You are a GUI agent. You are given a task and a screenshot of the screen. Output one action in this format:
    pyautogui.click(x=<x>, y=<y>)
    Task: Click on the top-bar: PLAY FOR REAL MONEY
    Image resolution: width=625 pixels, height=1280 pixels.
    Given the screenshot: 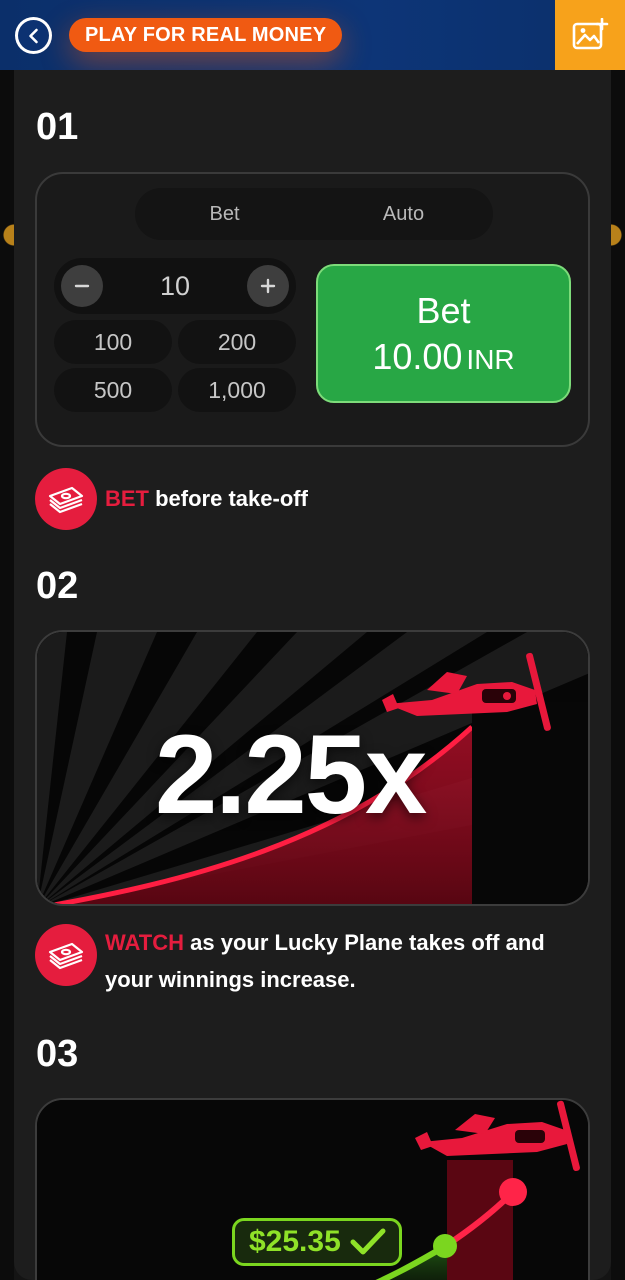 What is the action you would take?
    pyautogui.click(x=312, y=35)
    